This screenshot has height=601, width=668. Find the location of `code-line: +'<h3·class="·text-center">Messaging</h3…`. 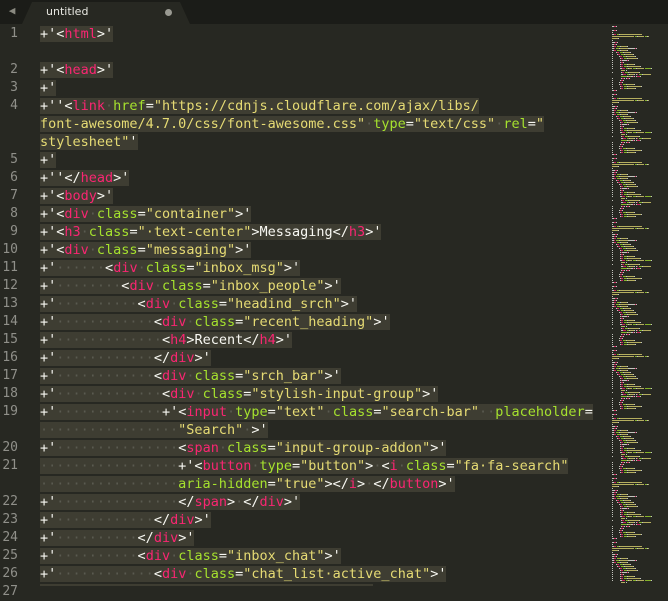

code-line: +'<h3·class="·text-center">Messaging</h3… is located at coordinates (211, 232).